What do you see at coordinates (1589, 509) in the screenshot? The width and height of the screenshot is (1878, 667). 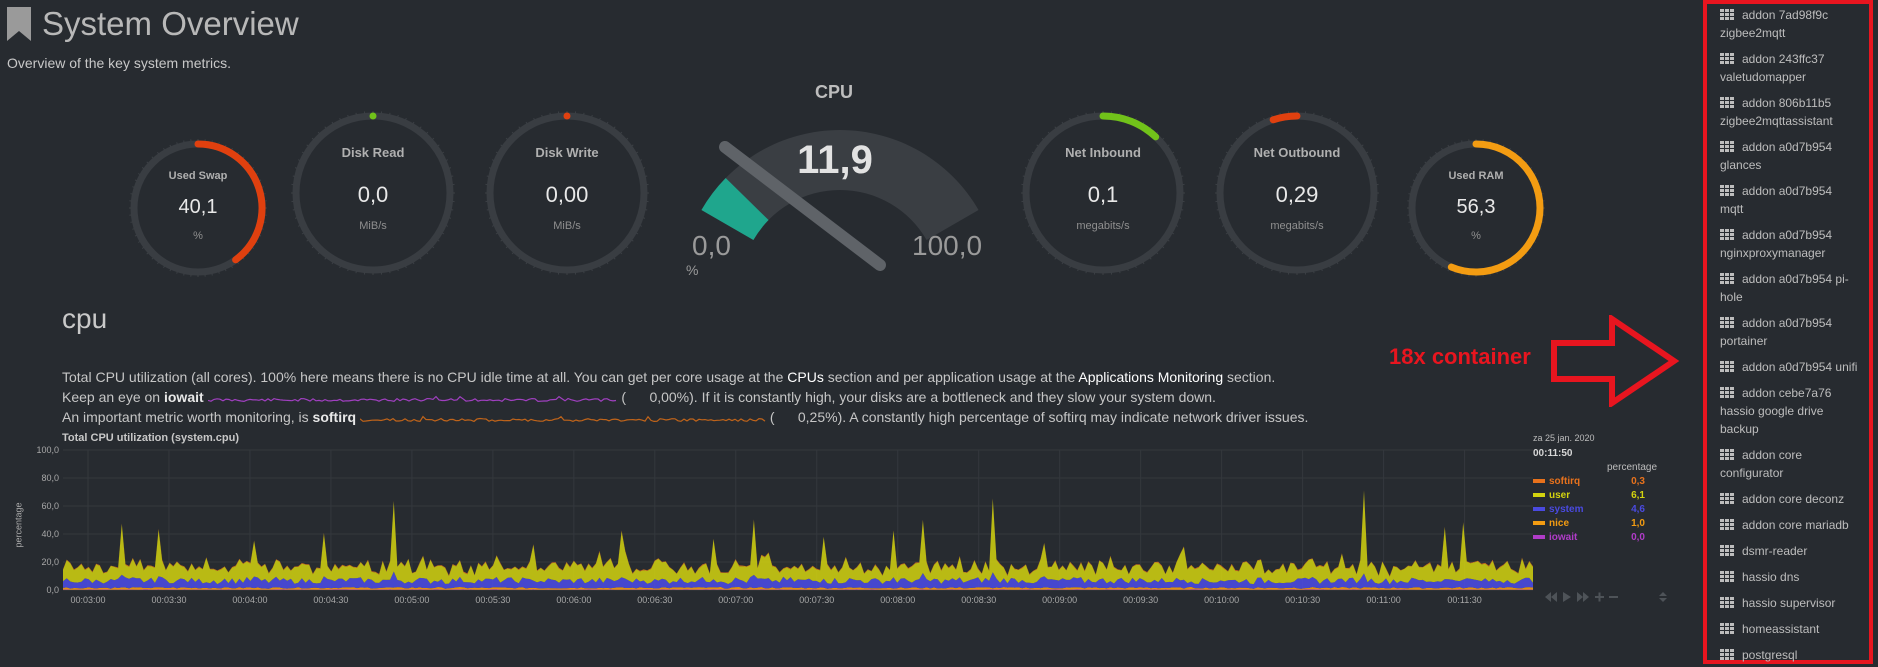 I see `legend-item-system: system 4,6` at bounding box center [1589, 509].